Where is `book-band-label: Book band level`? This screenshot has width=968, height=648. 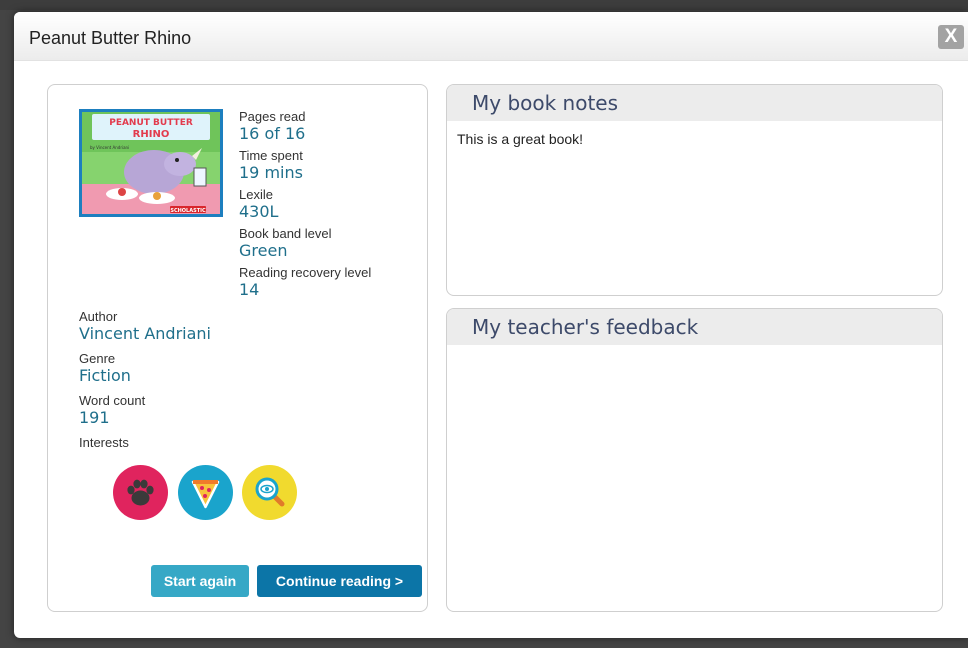 book-band-label: Book band level is located at coordinates (285, 233).